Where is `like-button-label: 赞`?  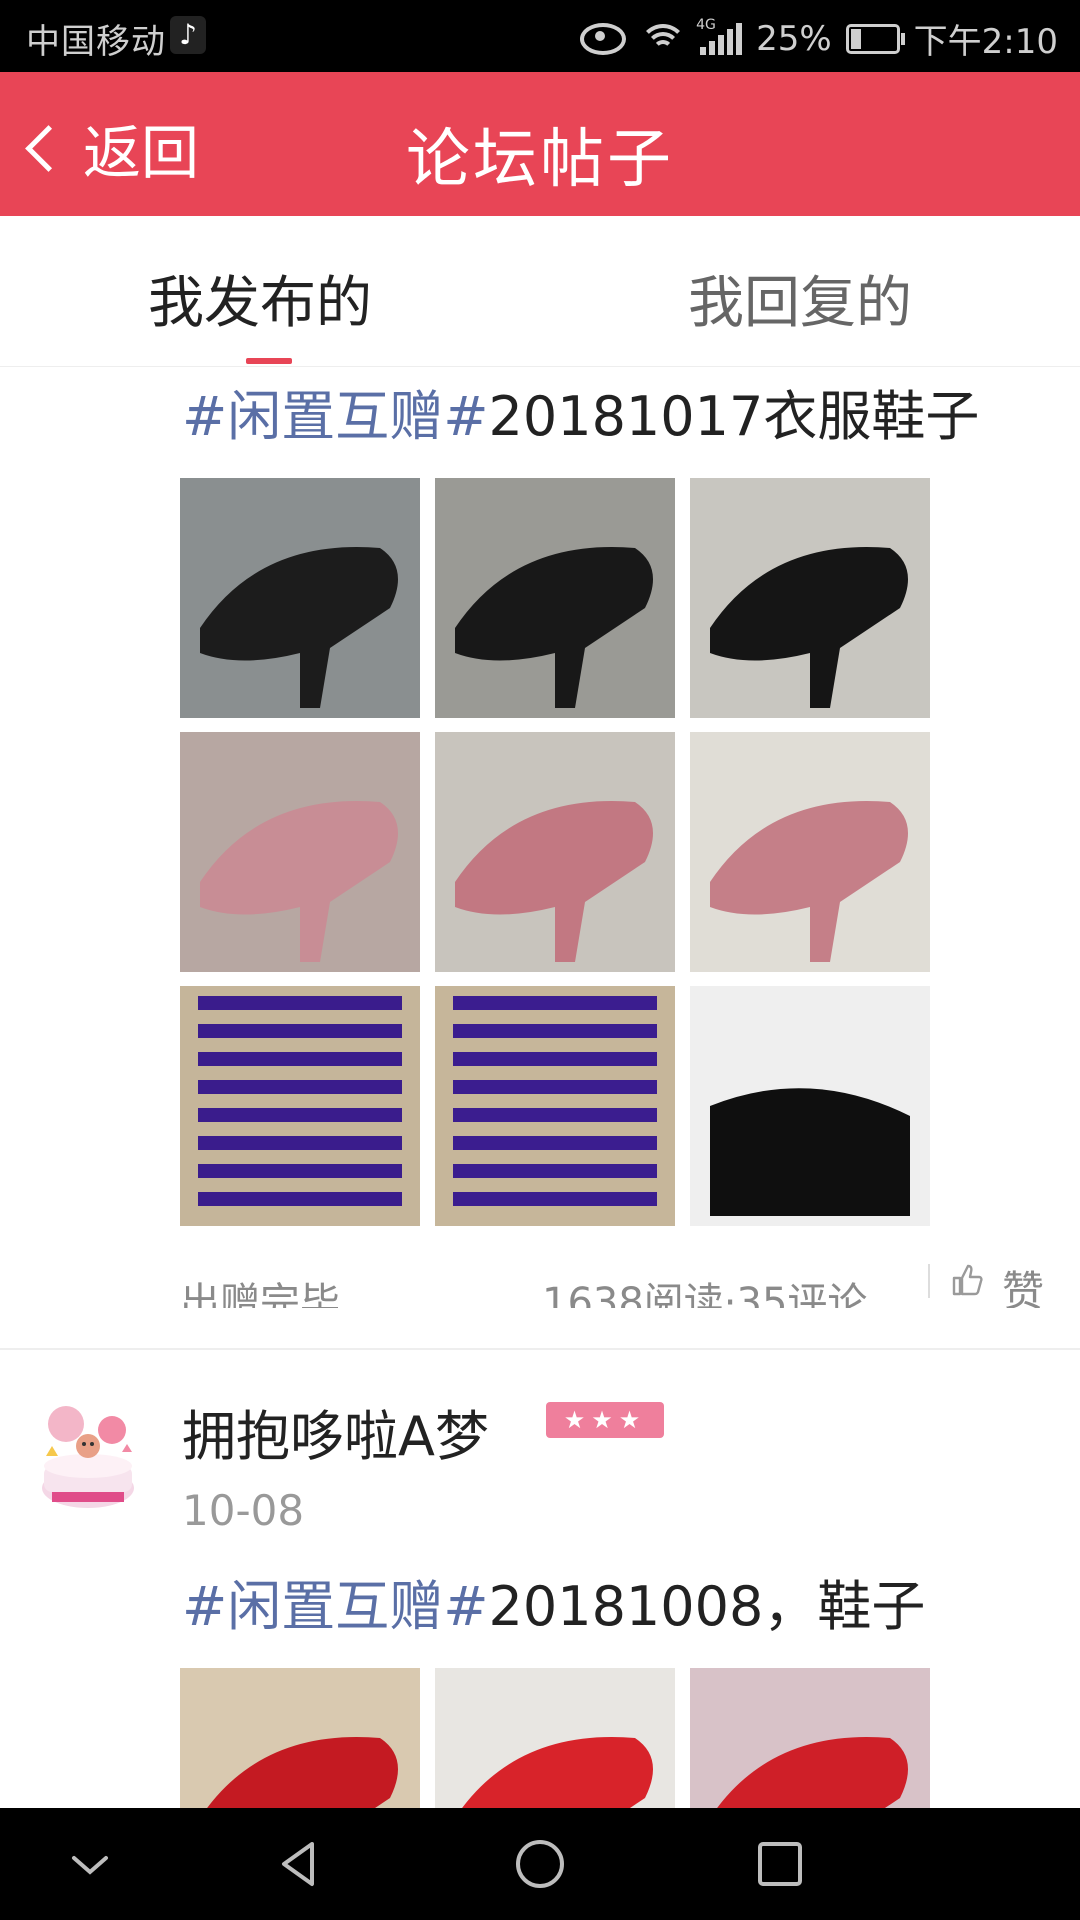
like-button-label: 赞 is located at coordinates (1023, 1284).